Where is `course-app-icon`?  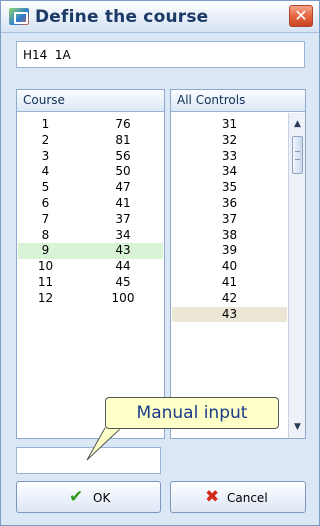 course-app-icon is located at coordinates (19, 16).